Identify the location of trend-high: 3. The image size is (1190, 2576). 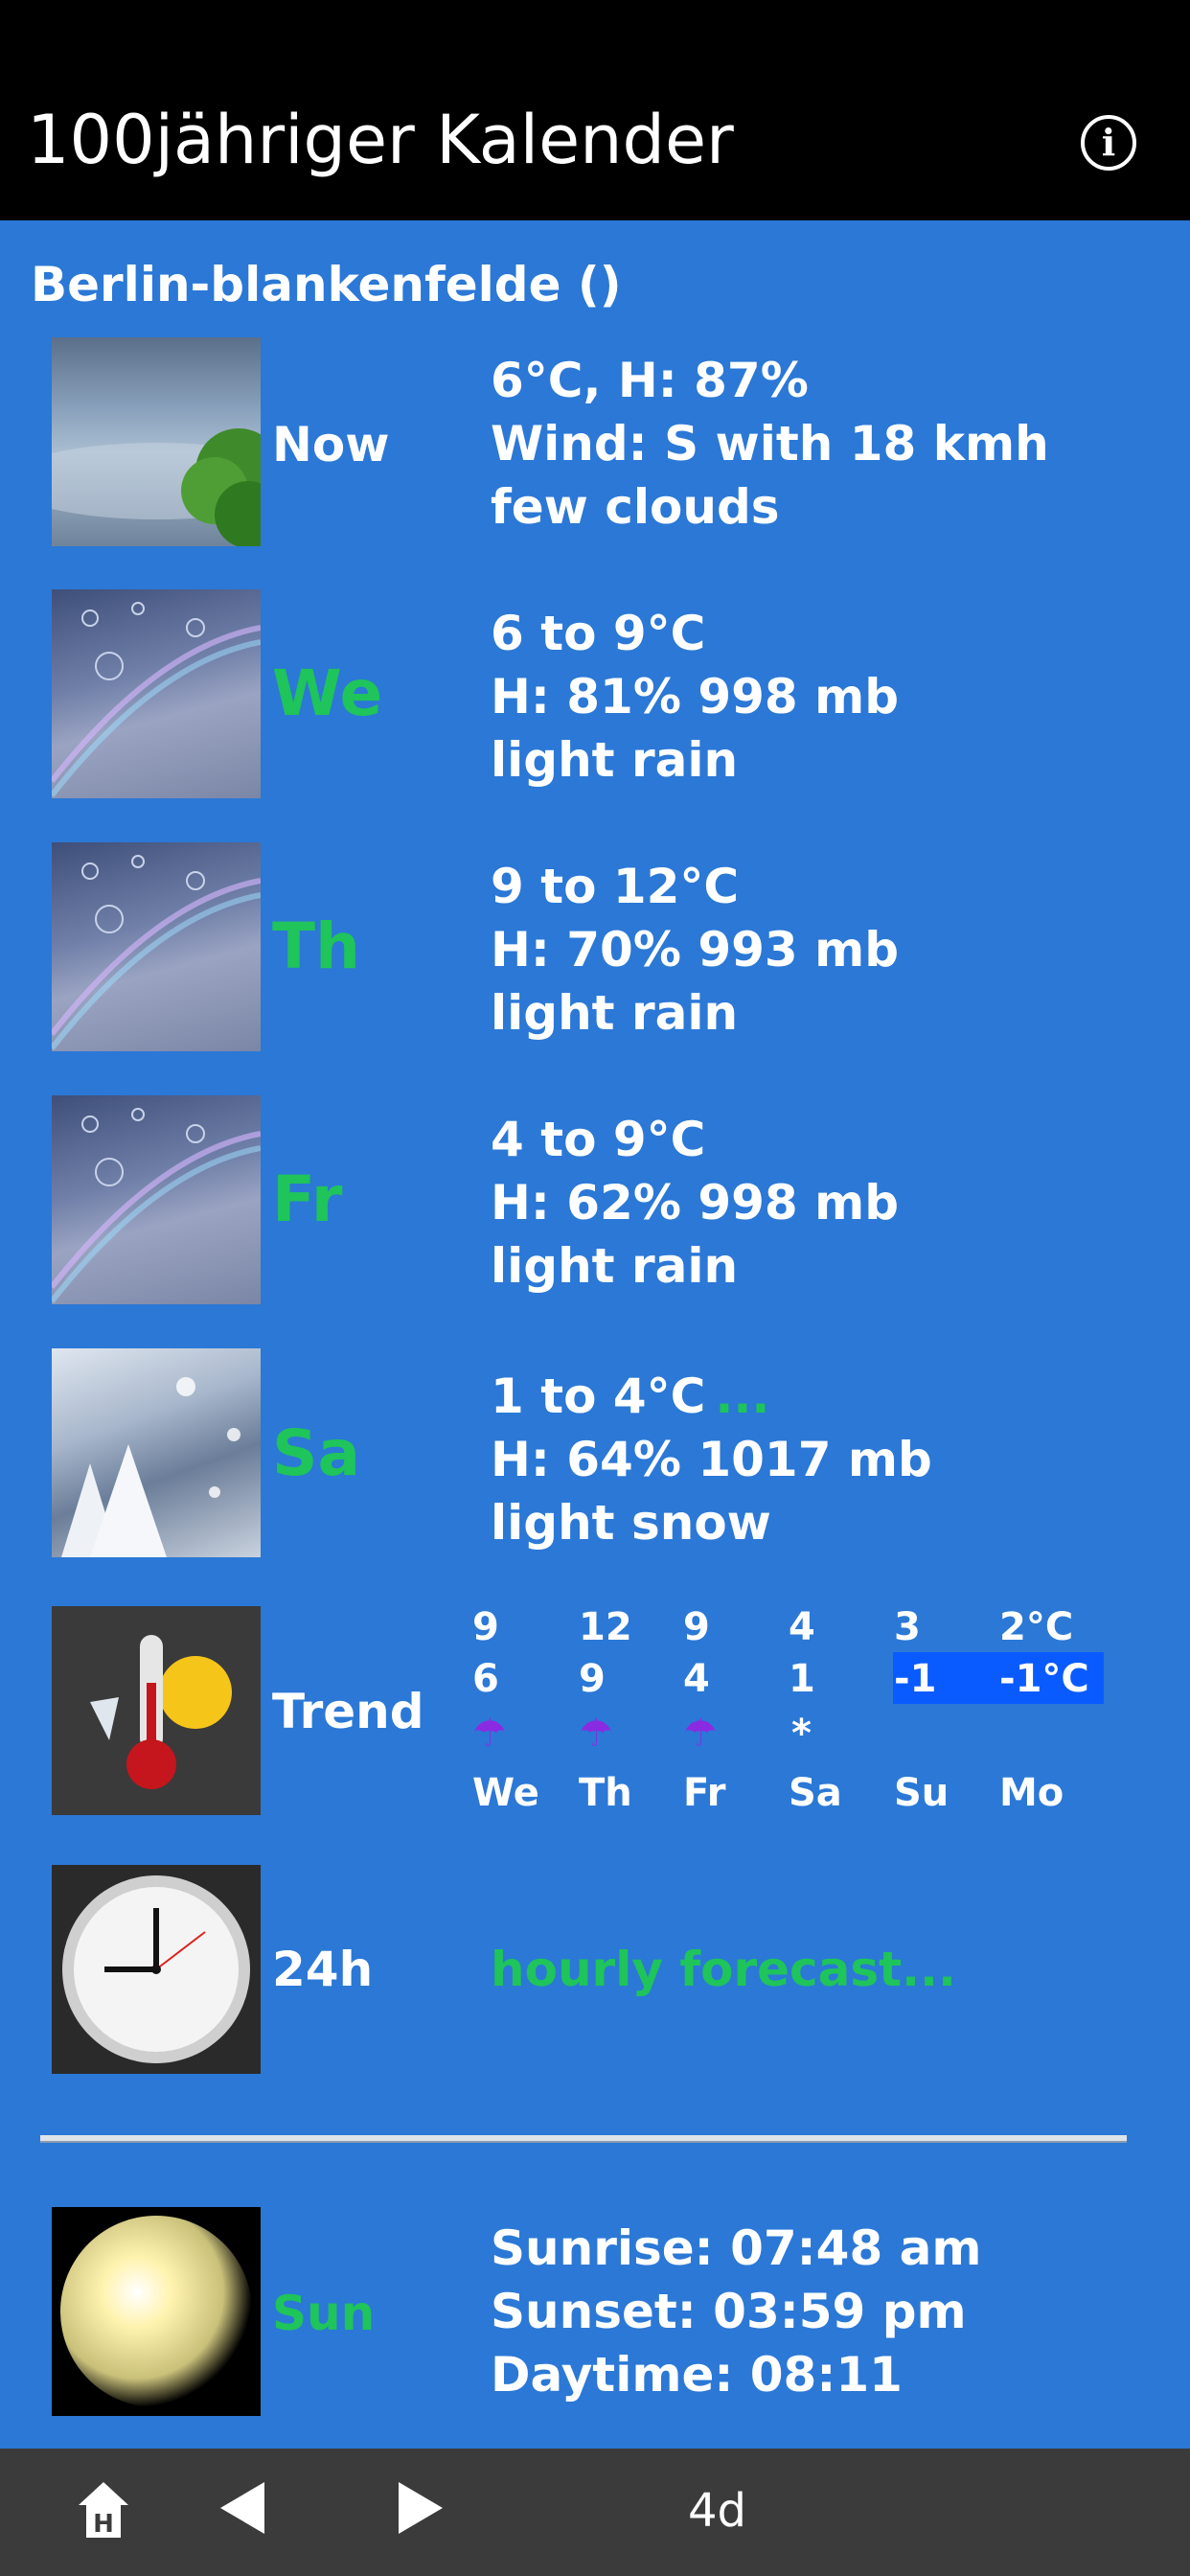
(907, 1627).